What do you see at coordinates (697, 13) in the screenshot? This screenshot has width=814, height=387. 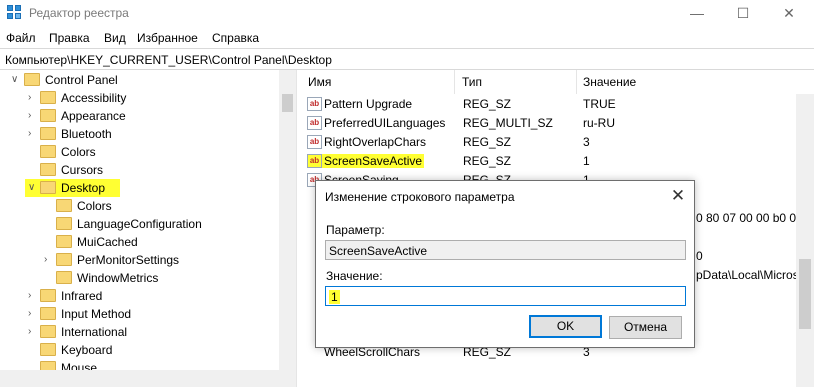 I see `minimize-button: —` at bounding box center [697, 13].